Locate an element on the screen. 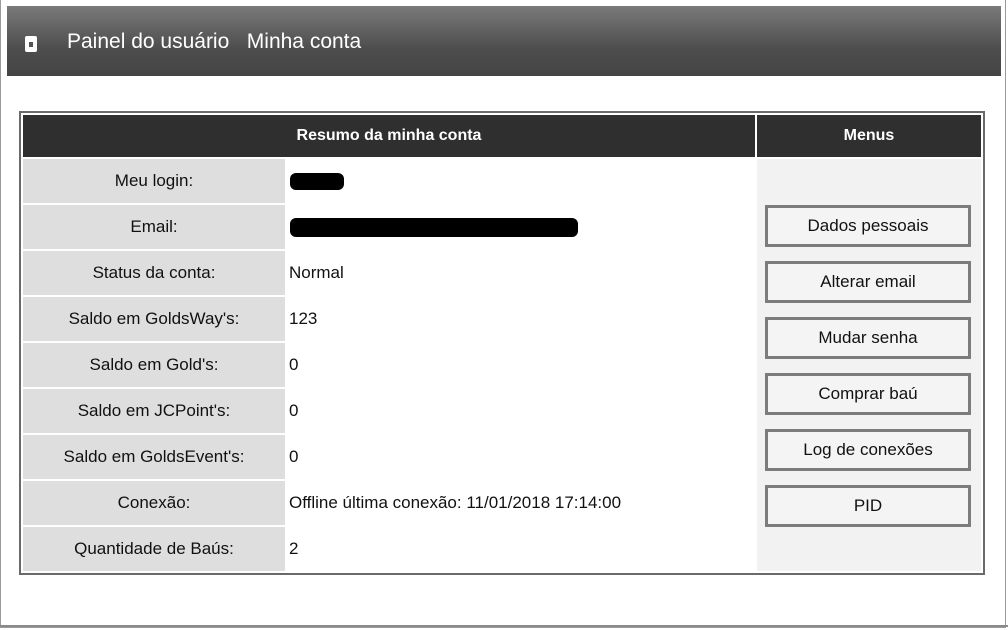 The image size is (1008, 630). email-label: Email: is located at coordinates (154, 227).